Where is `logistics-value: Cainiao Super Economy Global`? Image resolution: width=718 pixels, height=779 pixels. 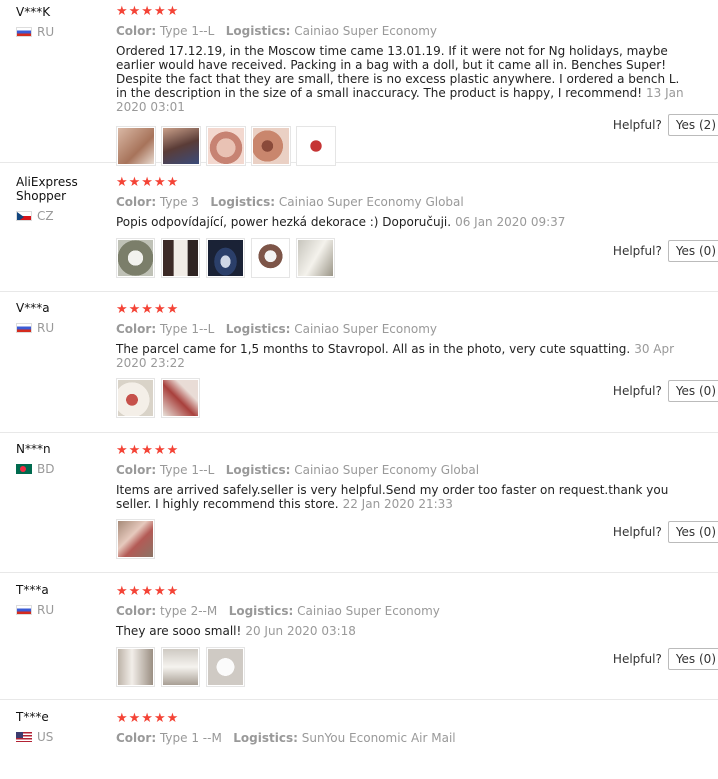 logistics-value: Cainiao Super Economy Global is located at coordinates (387, 470).